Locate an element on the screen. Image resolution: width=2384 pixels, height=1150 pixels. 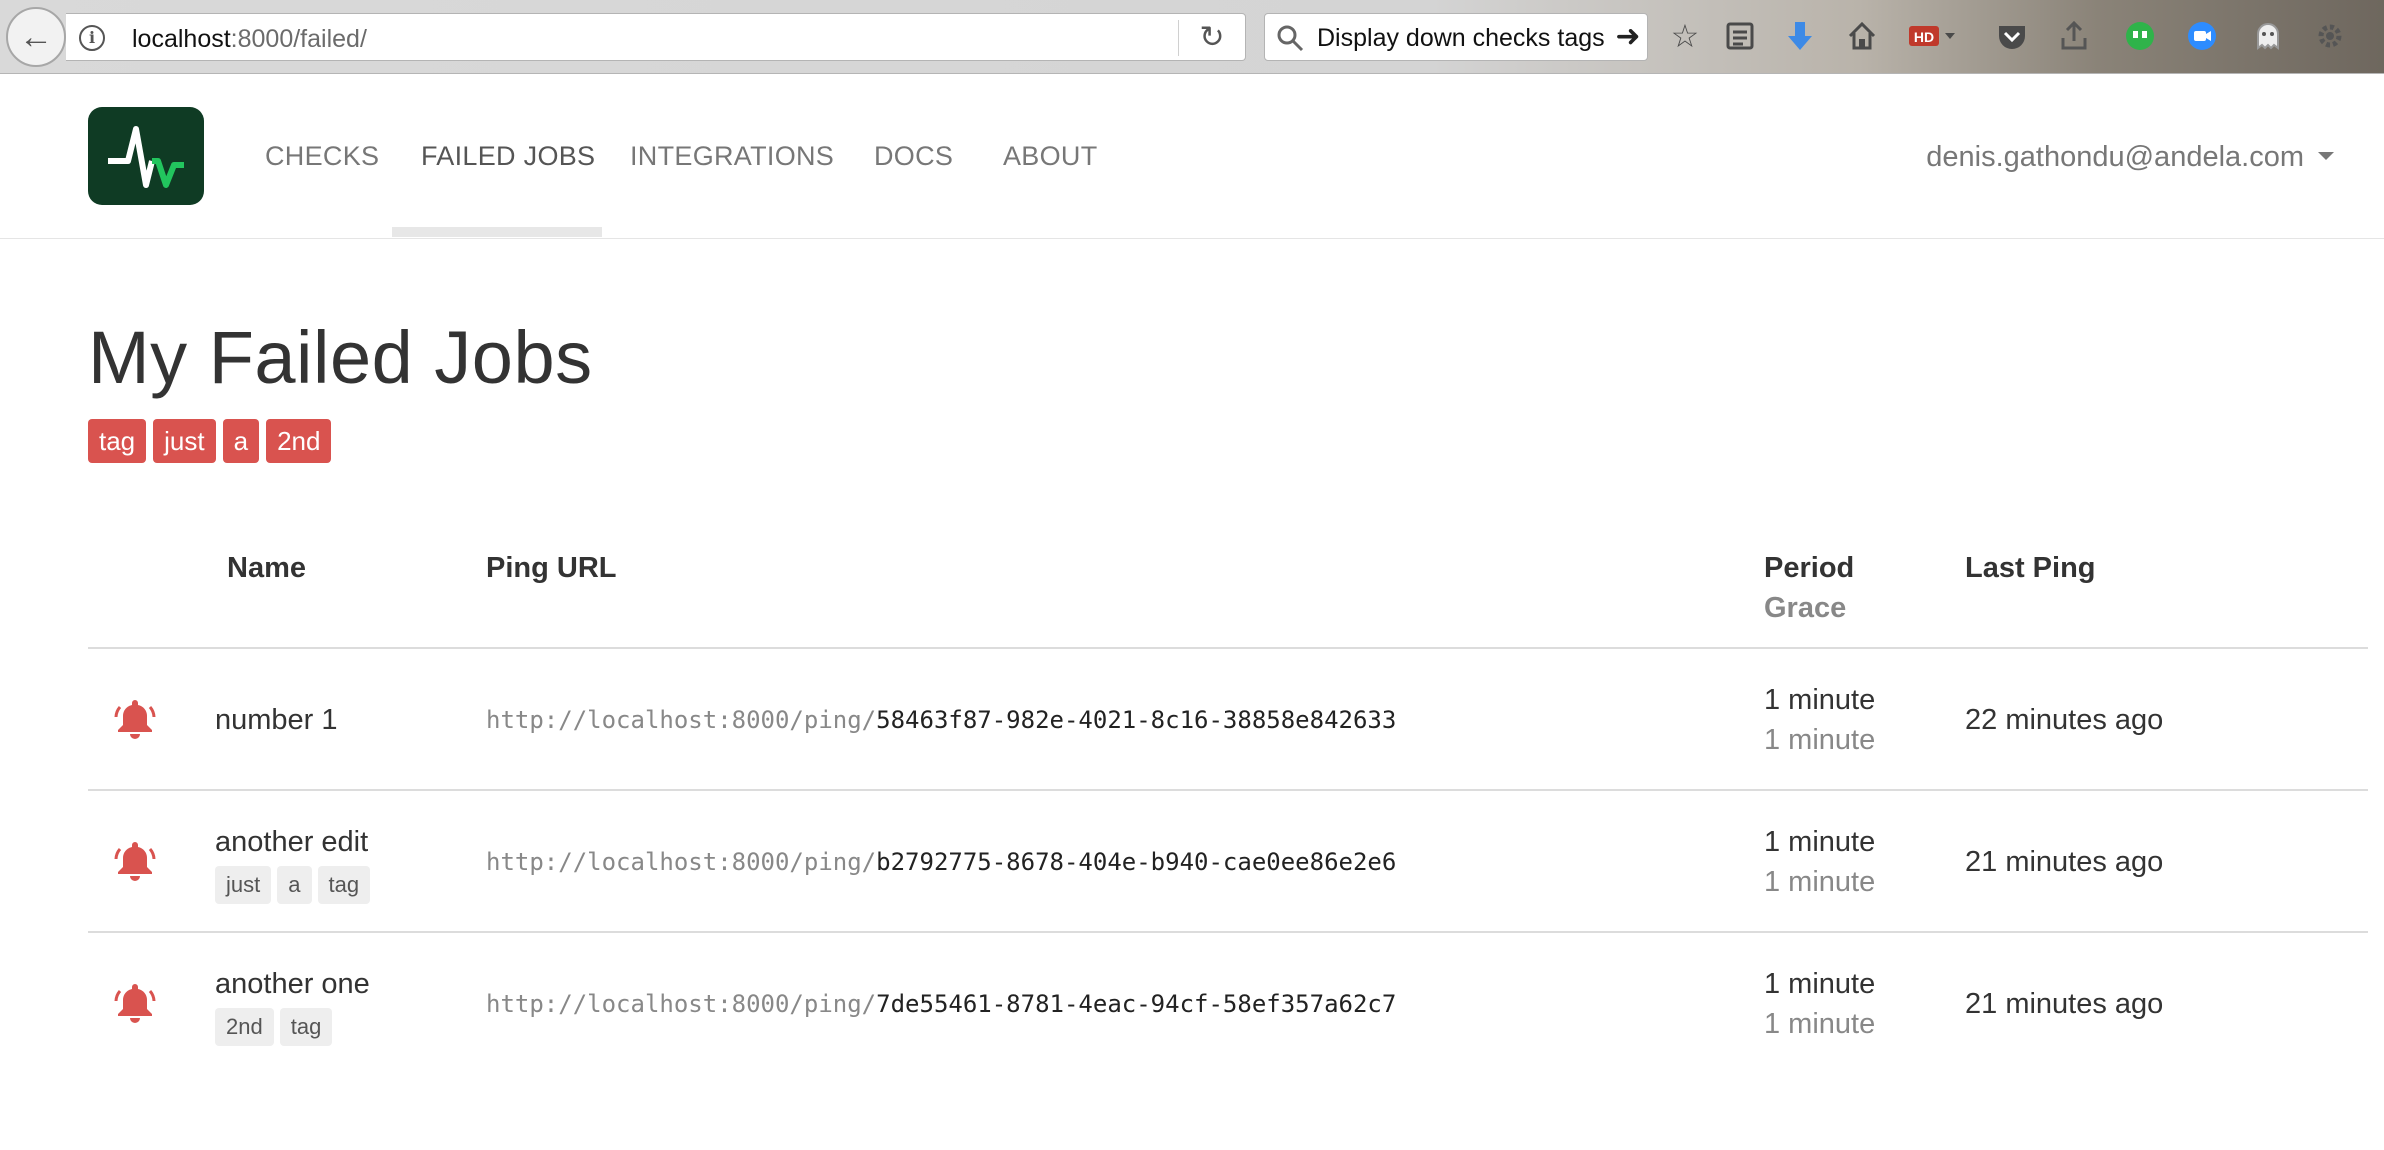
check-tags: 2nd tag is located at coordinates (274, 1027).